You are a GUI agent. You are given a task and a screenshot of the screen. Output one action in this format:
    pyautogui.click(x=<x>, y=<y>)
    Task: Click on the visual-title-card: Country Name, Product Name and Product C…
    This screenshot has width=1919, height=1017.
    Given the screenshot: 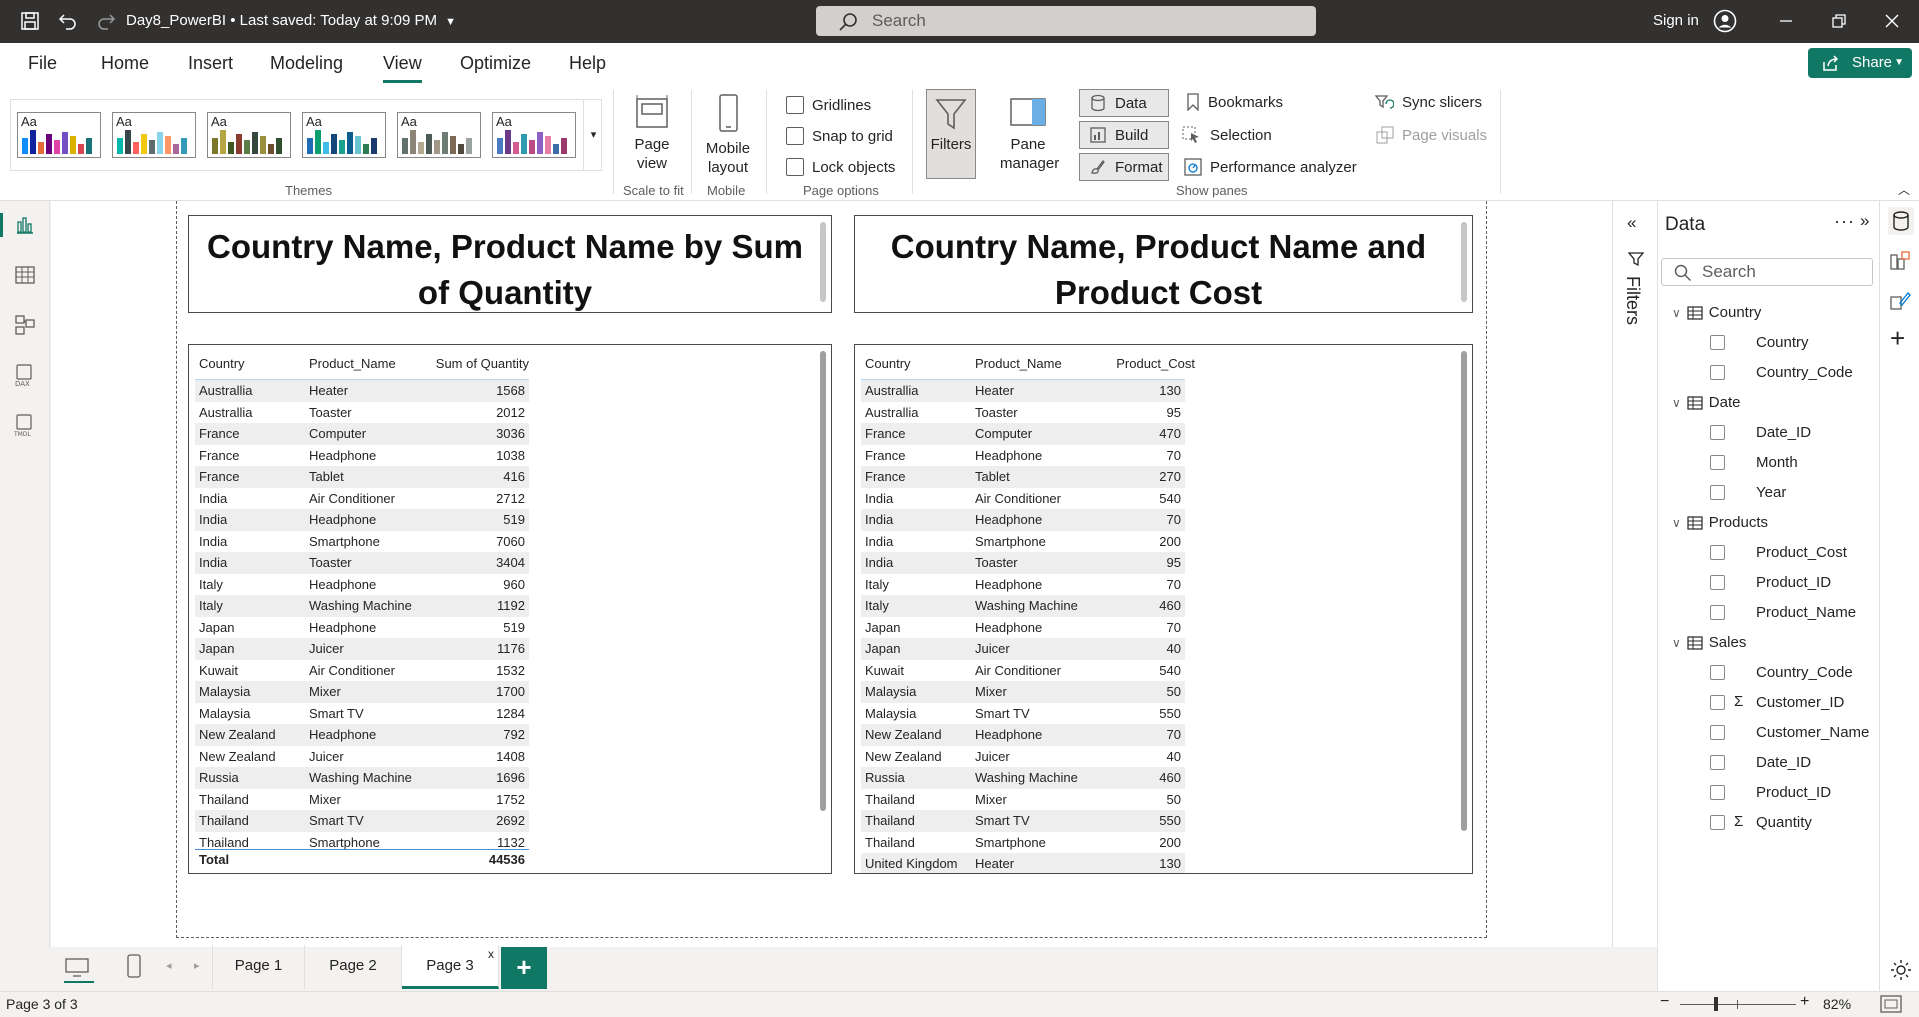 What is the action you would take?
    pyautogui.click(x=1163, y=264)
    